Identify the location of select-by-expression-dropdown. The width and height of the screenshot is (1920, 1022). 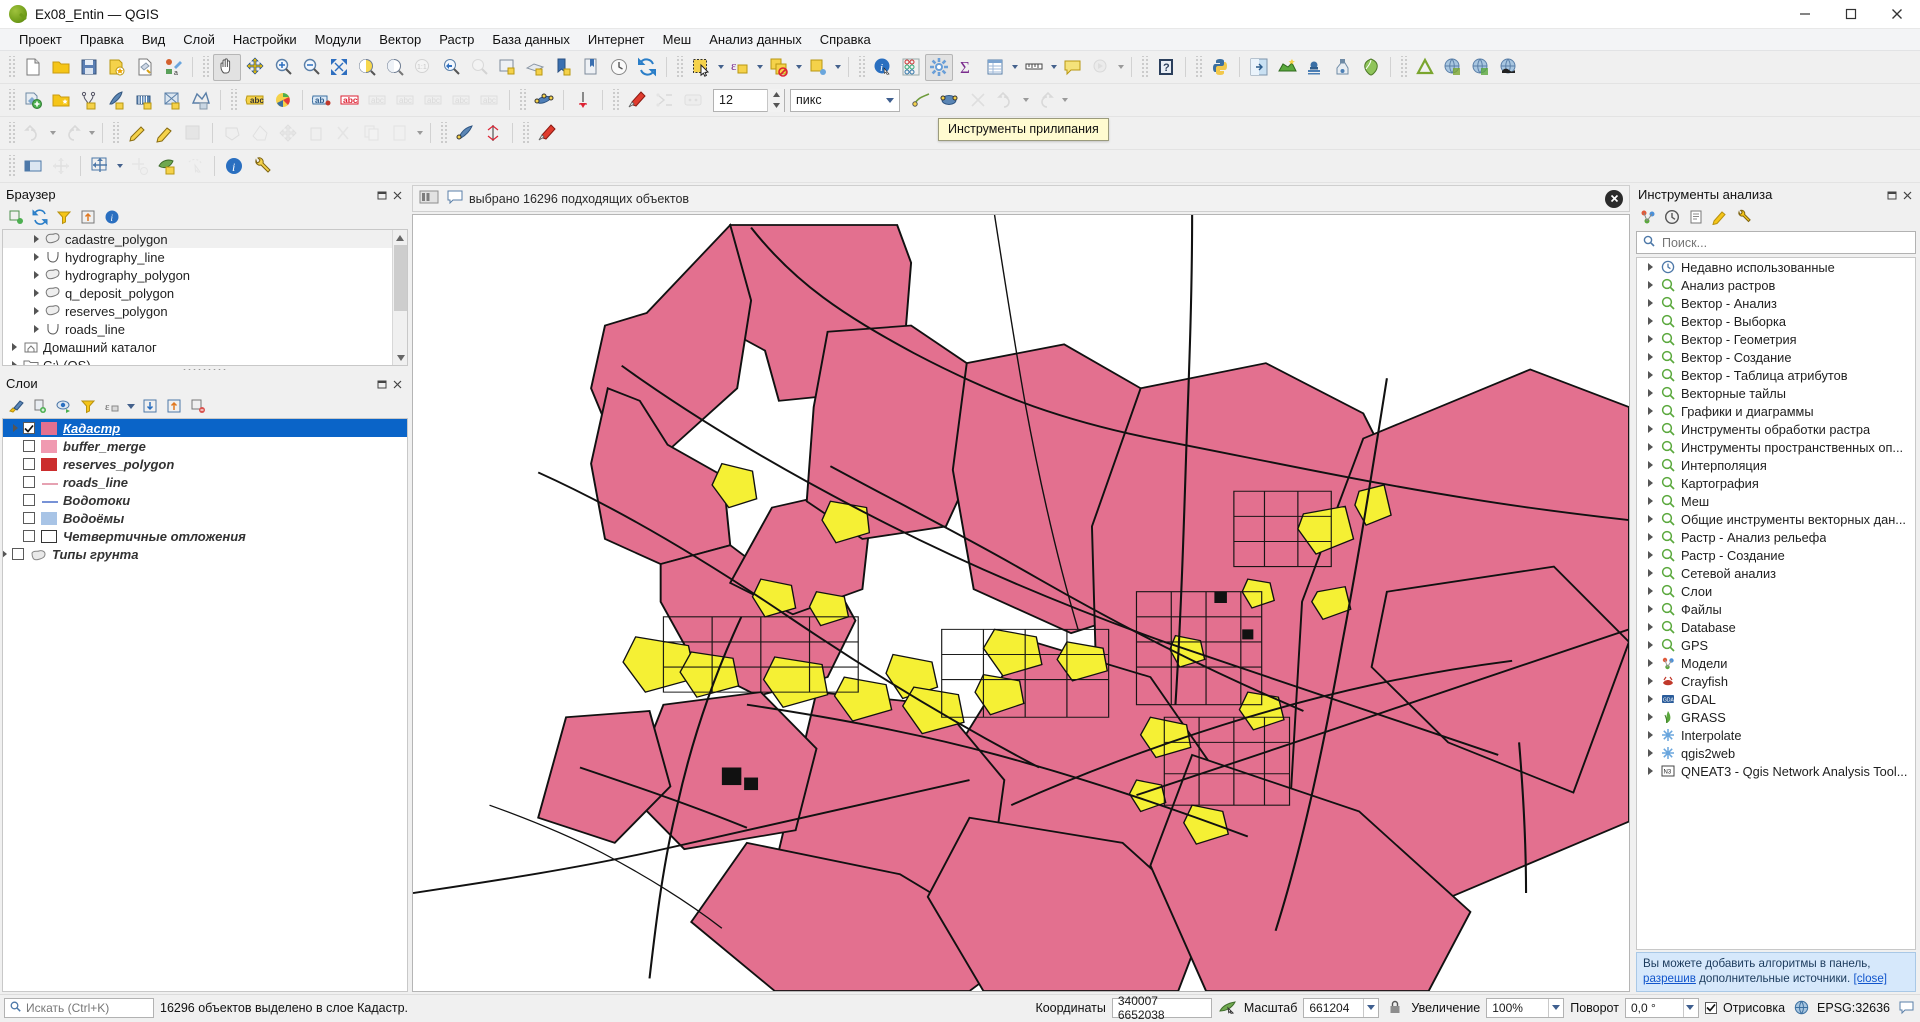
(759, 67).